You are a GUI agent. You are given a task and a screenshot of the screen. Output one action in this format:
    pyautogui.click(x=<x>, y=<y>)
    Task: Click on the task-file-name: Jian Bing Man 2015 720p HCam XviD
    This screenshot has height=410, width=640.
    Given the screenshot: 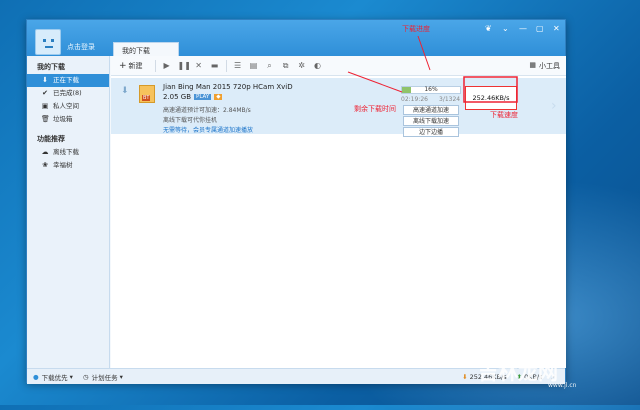 What is the action you would take?
    pyautogui.click(x=228, y=87)
    